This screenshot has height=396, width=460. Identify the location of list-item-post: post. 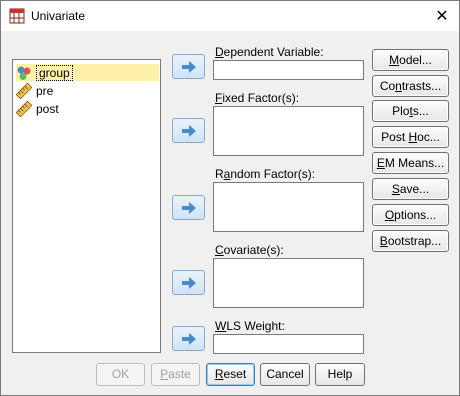
(87, 108).